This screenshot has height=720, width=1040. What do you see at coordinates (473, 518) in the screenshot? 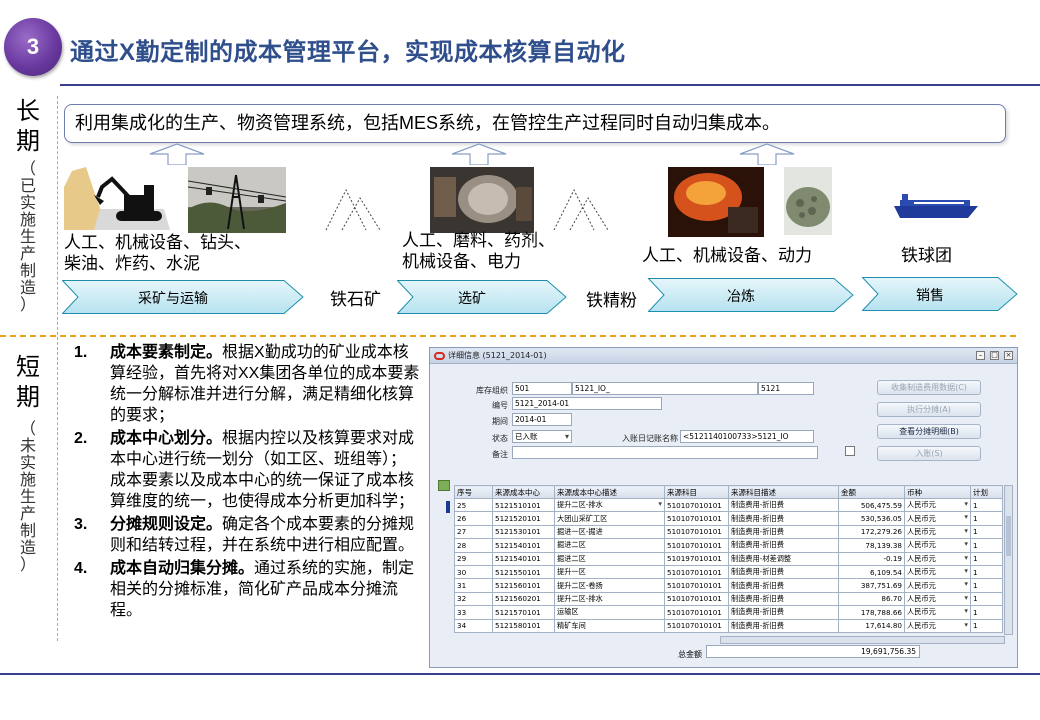
I see `cell-seq: 26` at bounding box center [473, 518].